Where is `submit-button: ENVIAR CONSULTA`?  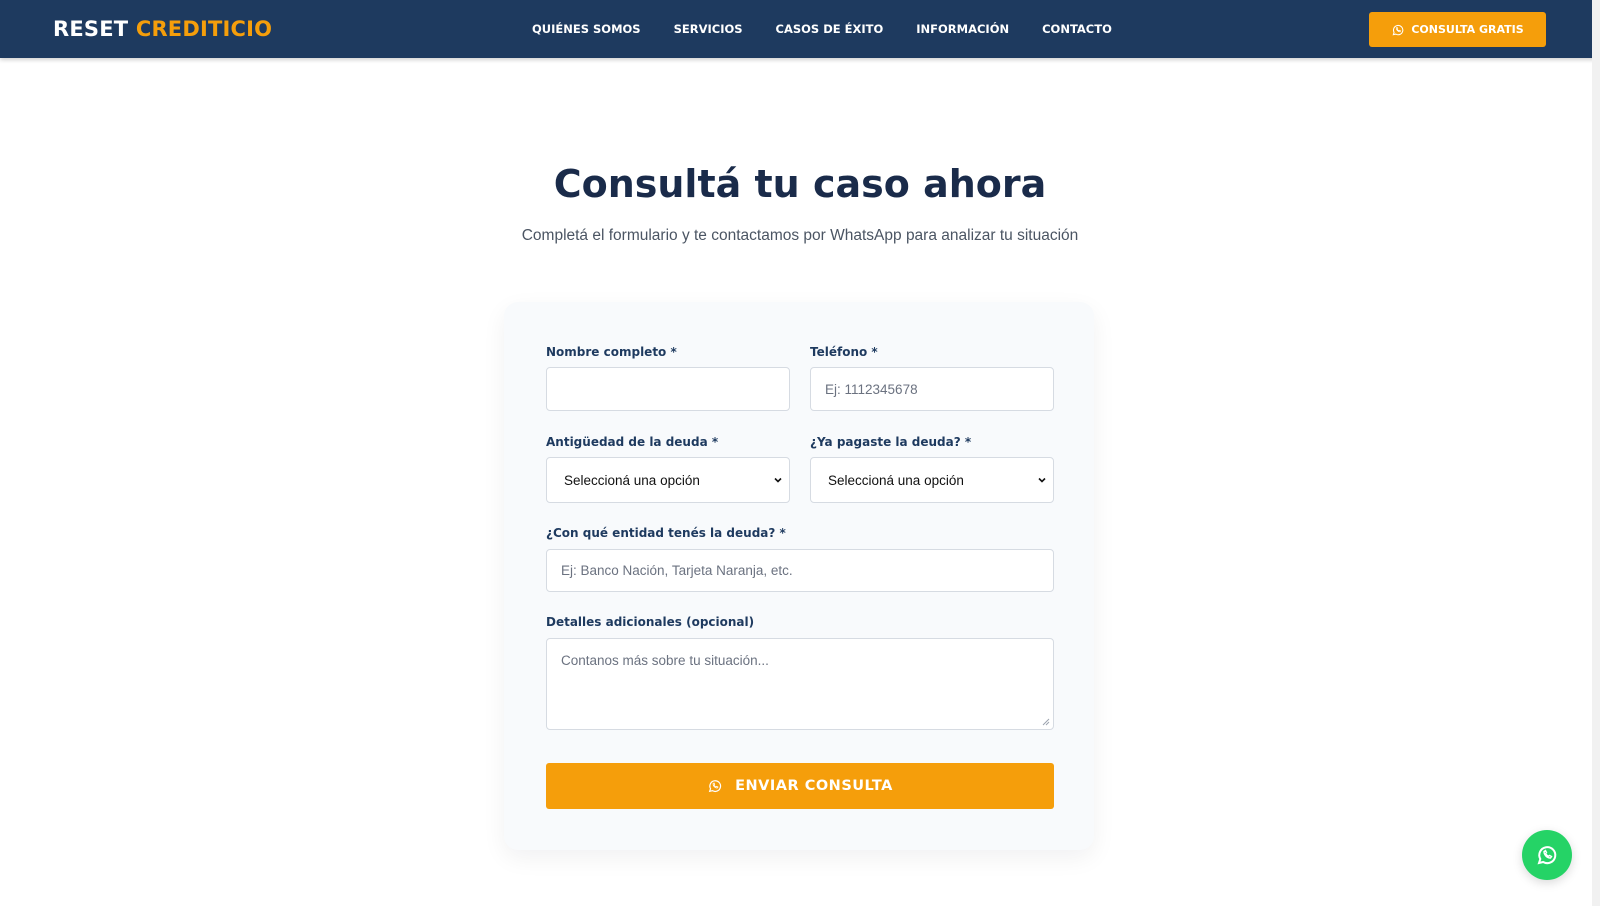 submit-button: ENVIAR CONSULTA is located at coordinates (800, 786).